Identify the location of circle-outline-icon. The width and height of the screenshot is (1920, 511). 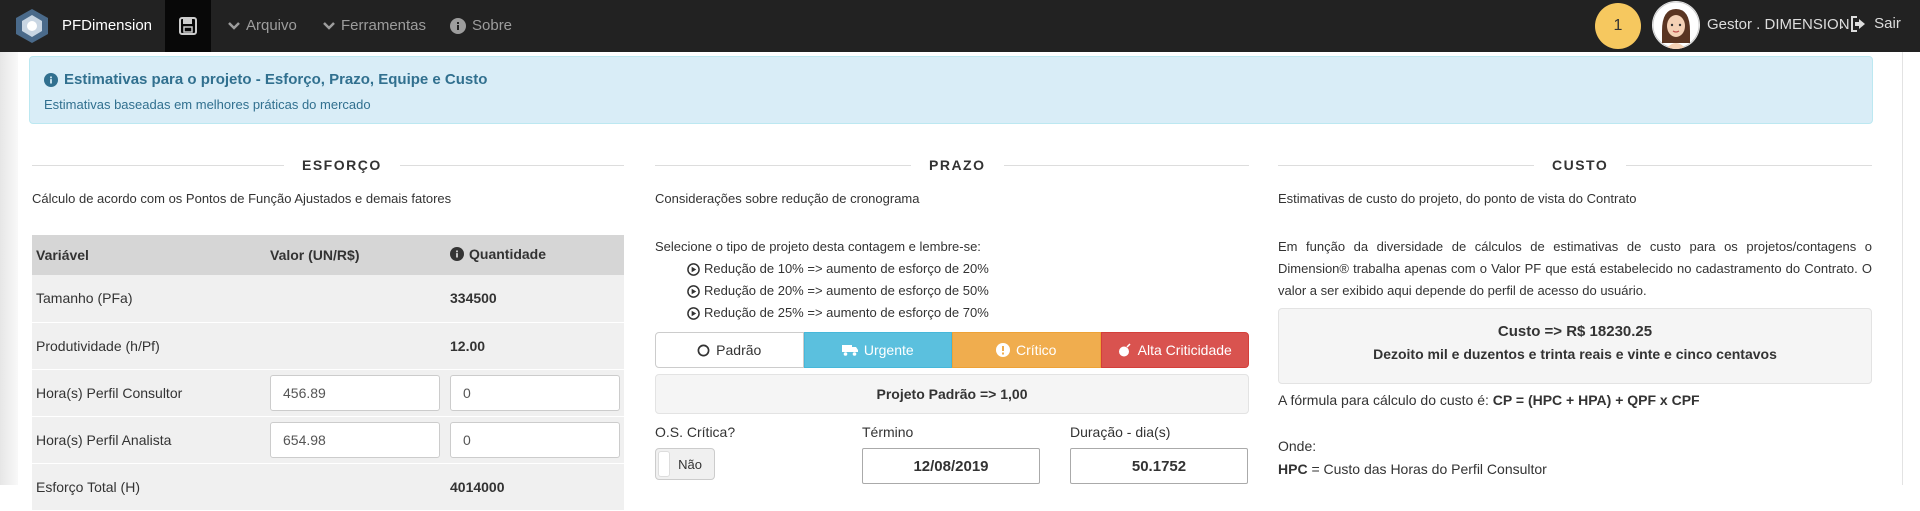
(703, 350).